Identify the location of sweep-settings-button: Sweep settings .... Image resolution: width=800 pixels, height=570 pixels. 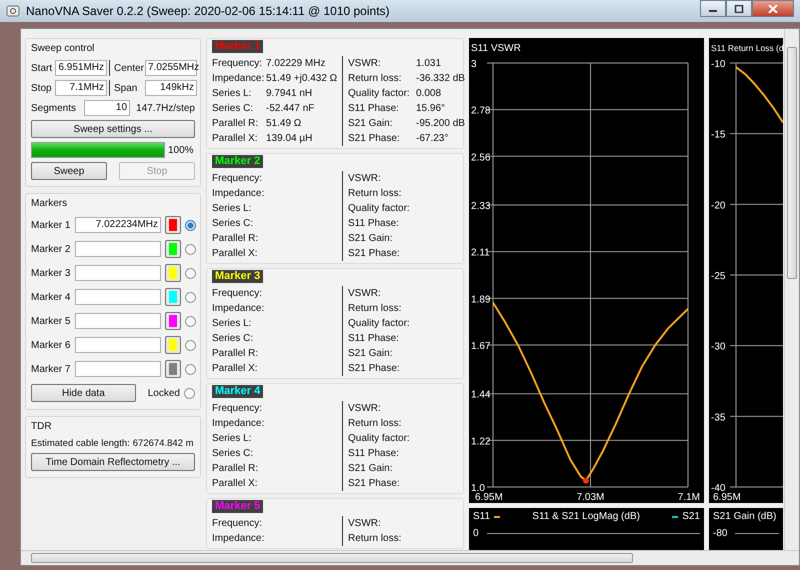
(113, 129).